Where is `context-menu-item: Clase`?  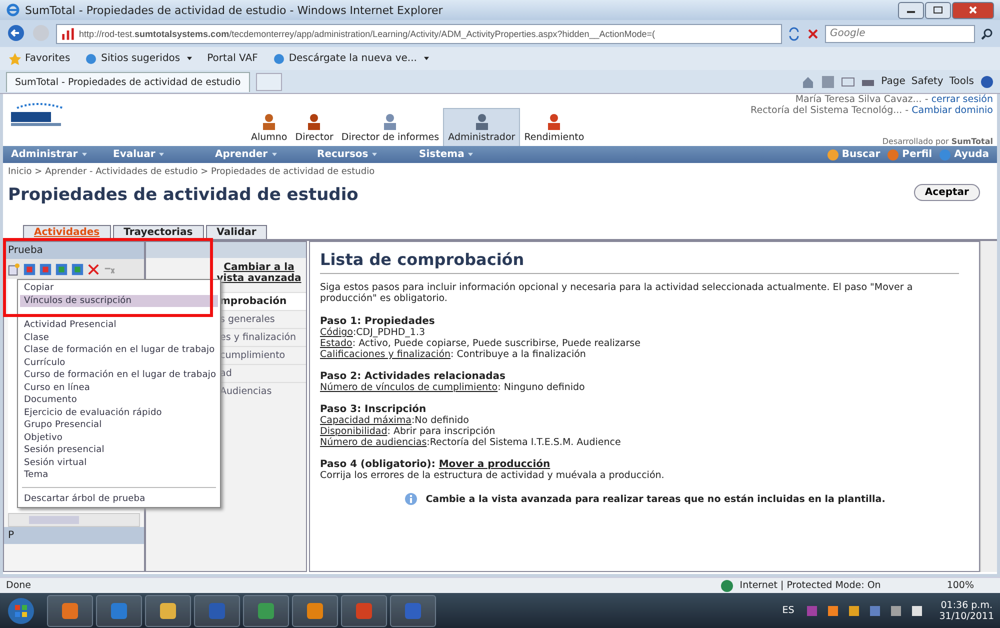
context-menu-item: Clase is located at coordinates (119, 338).